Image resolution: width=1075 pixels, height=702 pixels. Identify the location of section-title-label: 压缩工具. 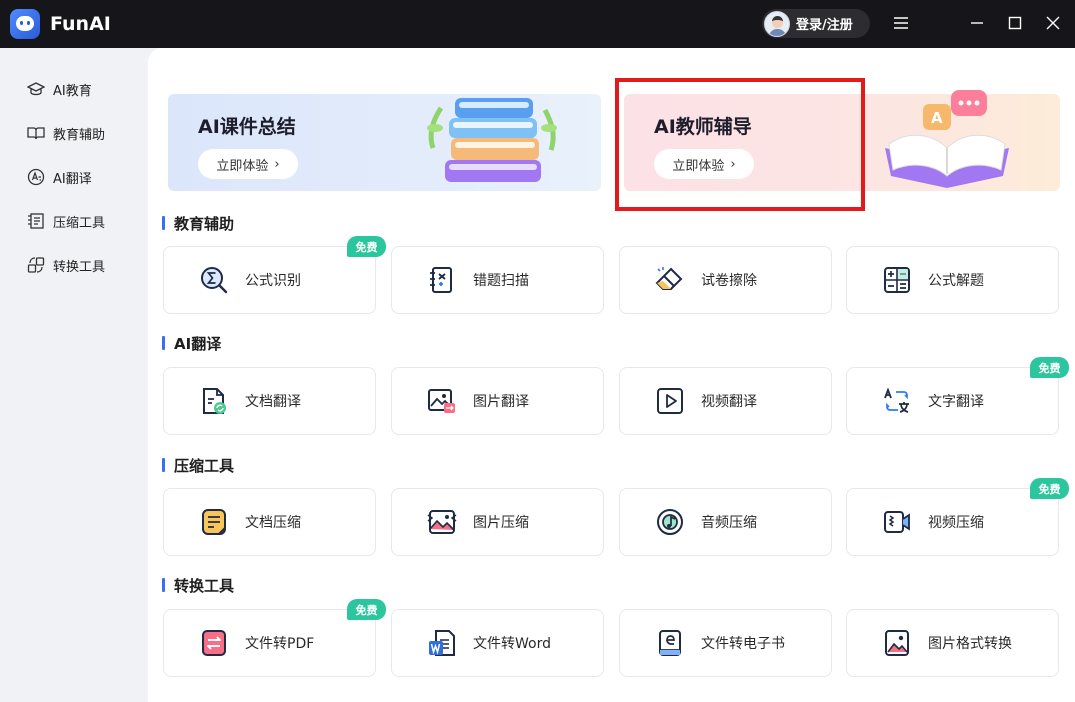
(204, 465).